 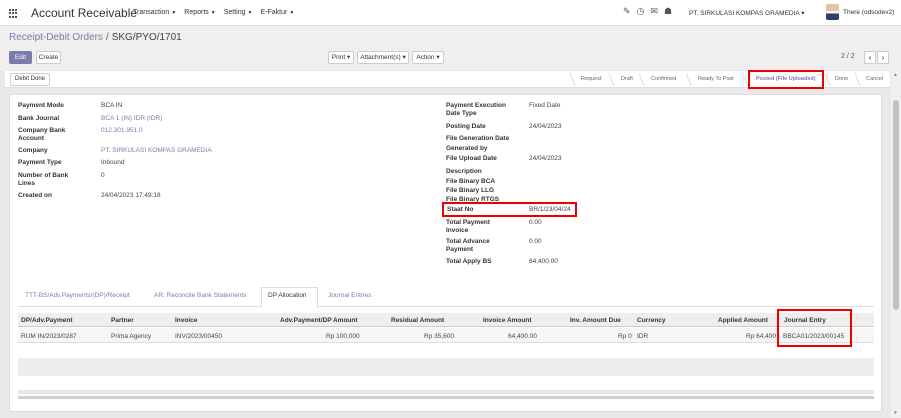 What do you see at coordinates (35, 195) in the screenshot?
I see `field-label: Created on` at bounding box center [35, 195].